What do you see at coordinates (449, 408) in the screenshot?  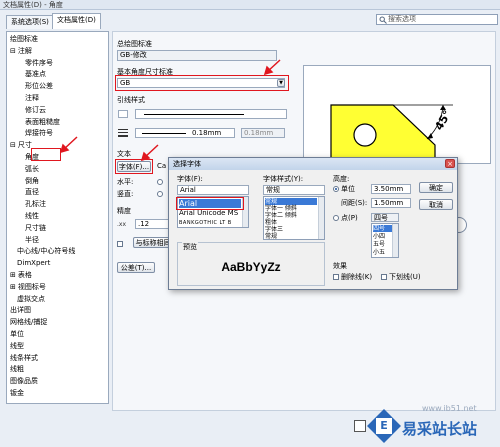 I see `watermark-url: www.ib51.net` at bounding box center [449, 408].